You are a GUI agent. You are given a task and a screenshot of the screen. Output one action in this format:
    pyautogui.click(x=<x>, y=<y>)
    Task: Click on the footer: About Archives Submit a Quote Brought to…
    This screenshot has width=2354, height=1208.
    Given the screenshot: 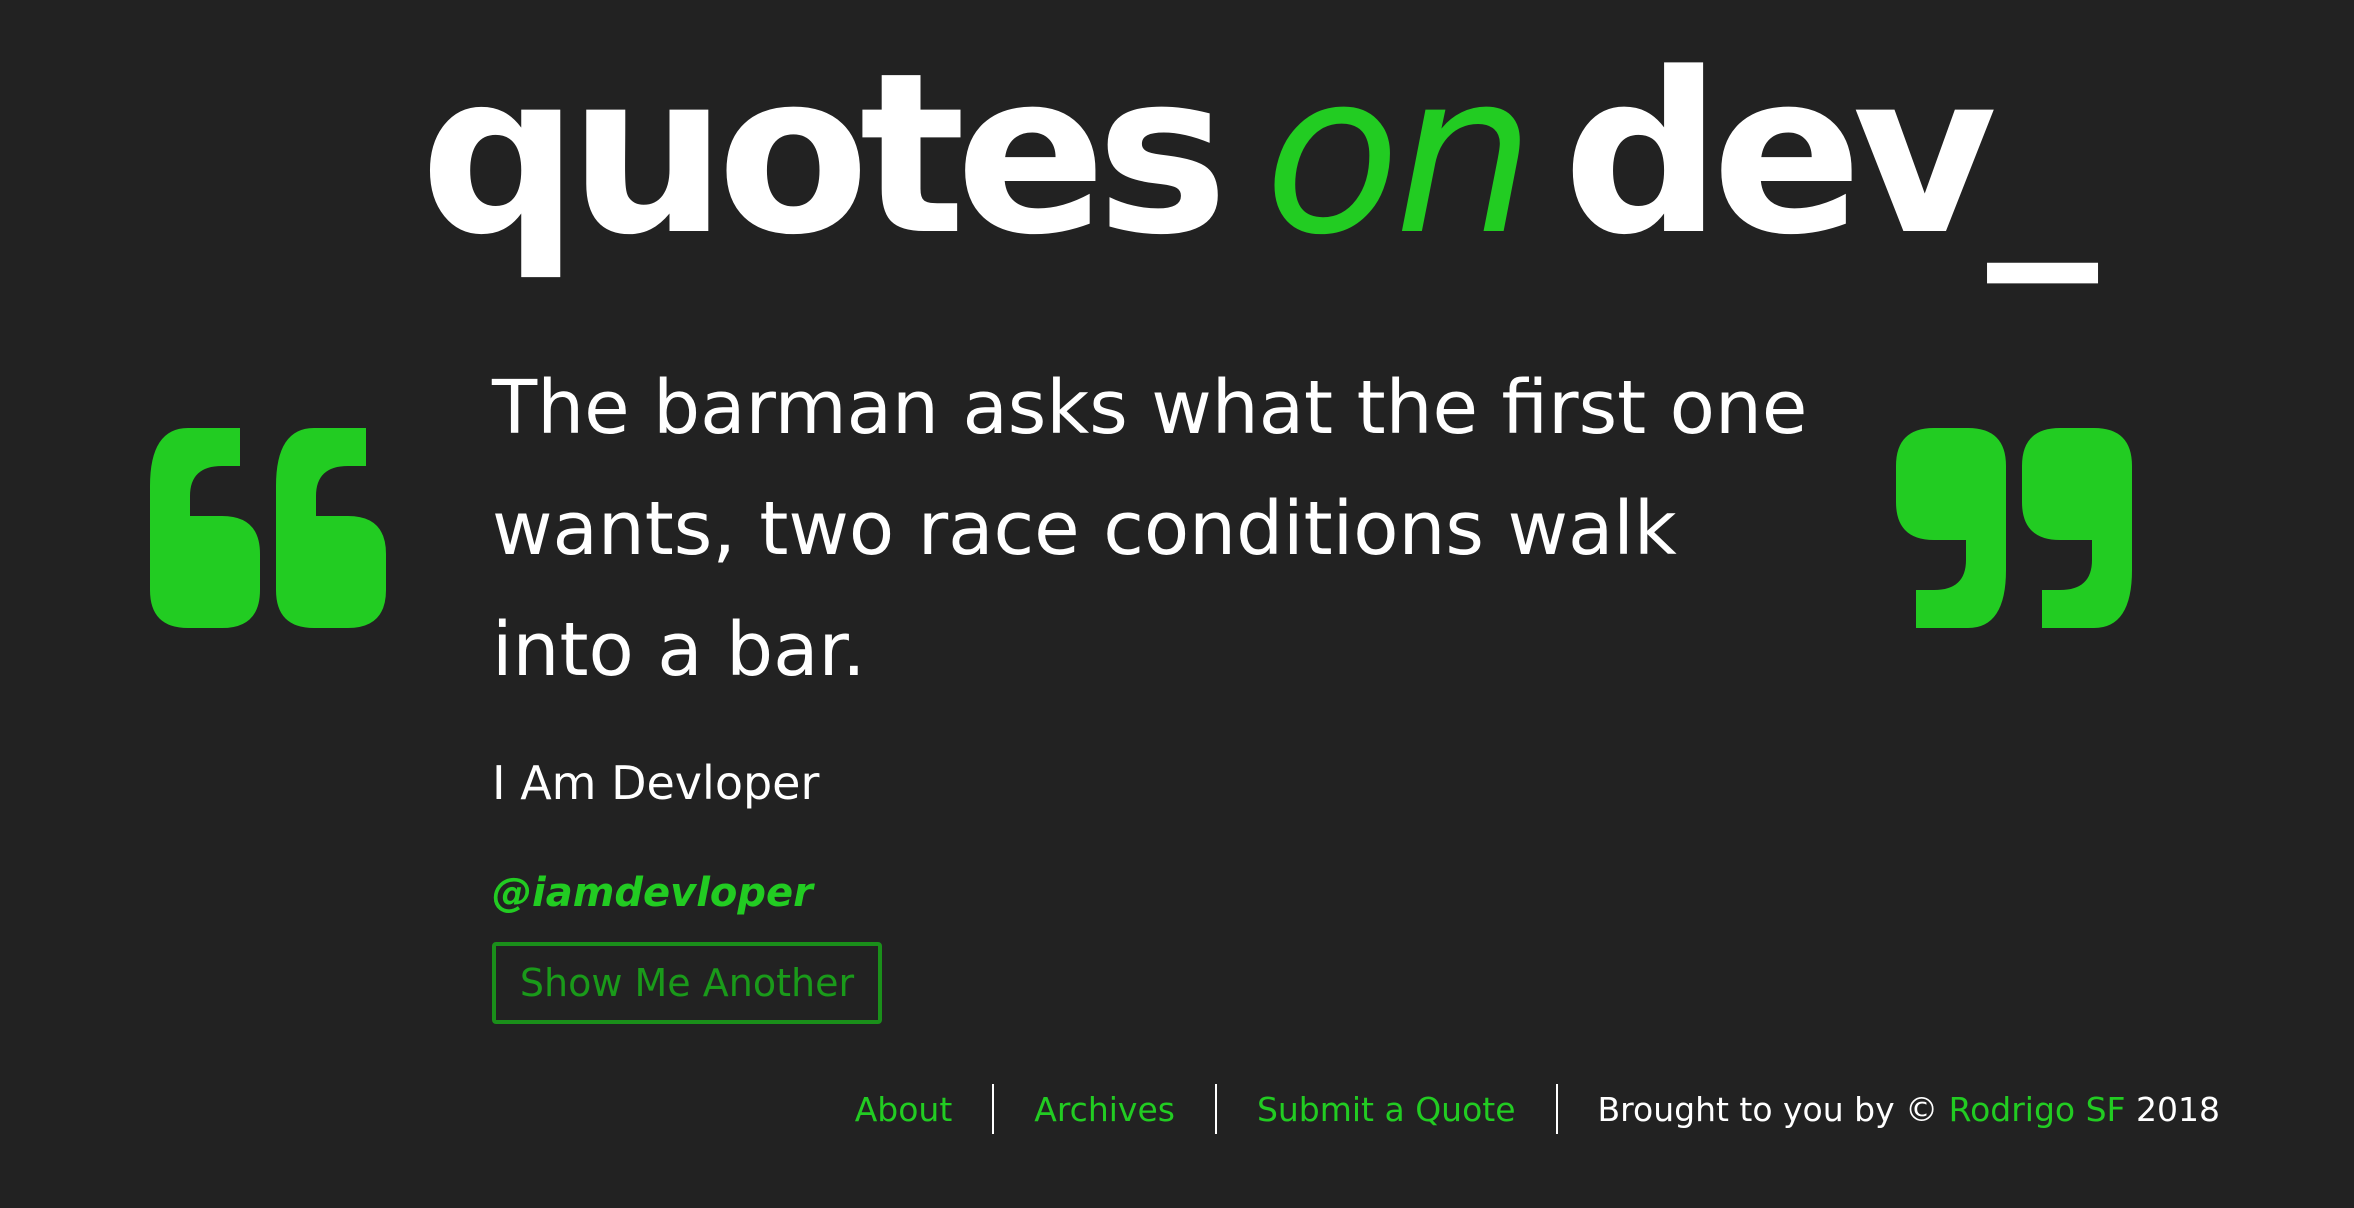 What is the action you would take?
    pyautogui.click(x=1537, y=1109)
    